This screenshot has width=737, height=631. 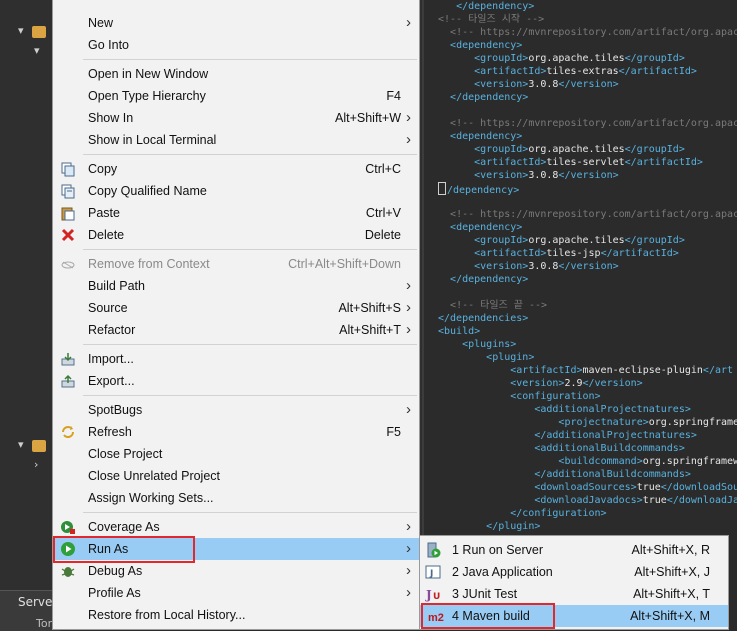 What do you see at coordinates (564, 474) in the screenshot?
I see `code-line: </additionalBuildcommands>` at bounding box center [564, 474].